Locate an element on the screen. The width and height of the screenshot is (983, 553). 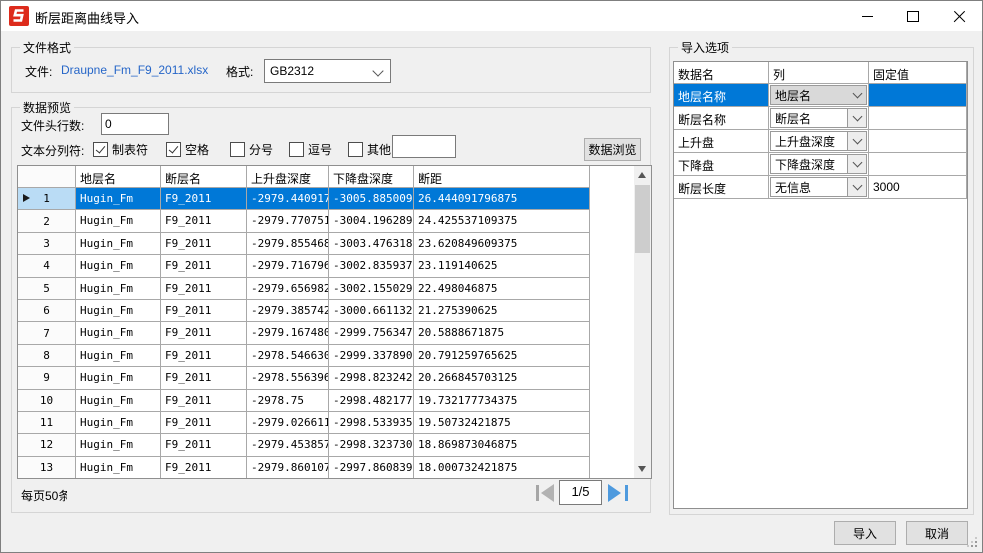
first-page-button is located at coordinates (545, 493).